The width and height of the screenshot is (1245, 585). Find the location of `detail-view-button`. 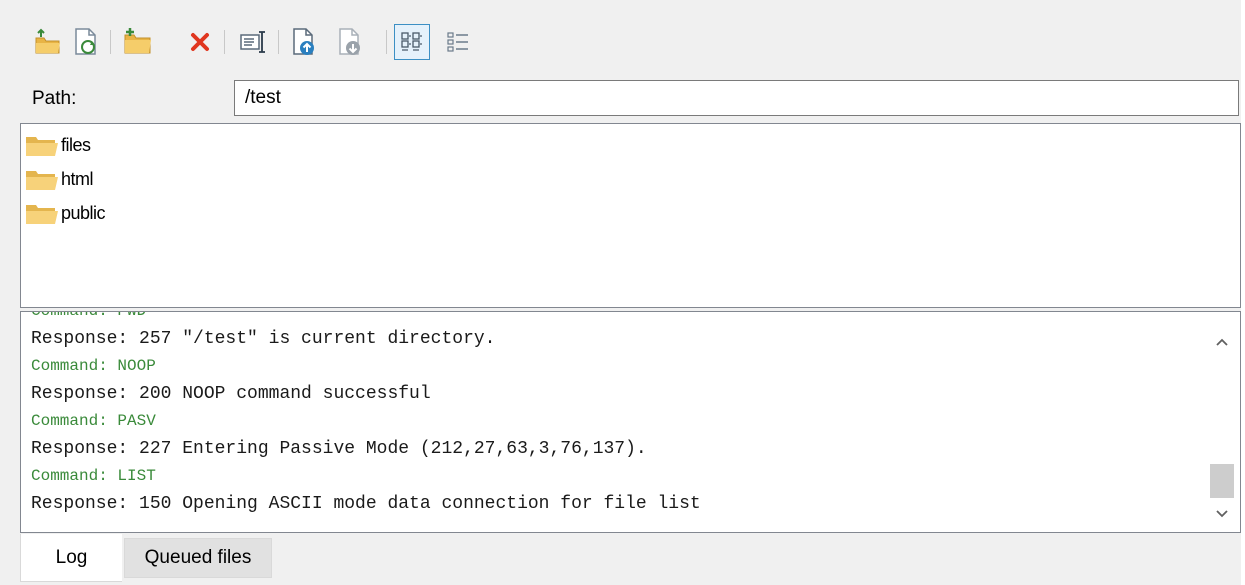

detail-view-button is located at coordinates (458, 42).